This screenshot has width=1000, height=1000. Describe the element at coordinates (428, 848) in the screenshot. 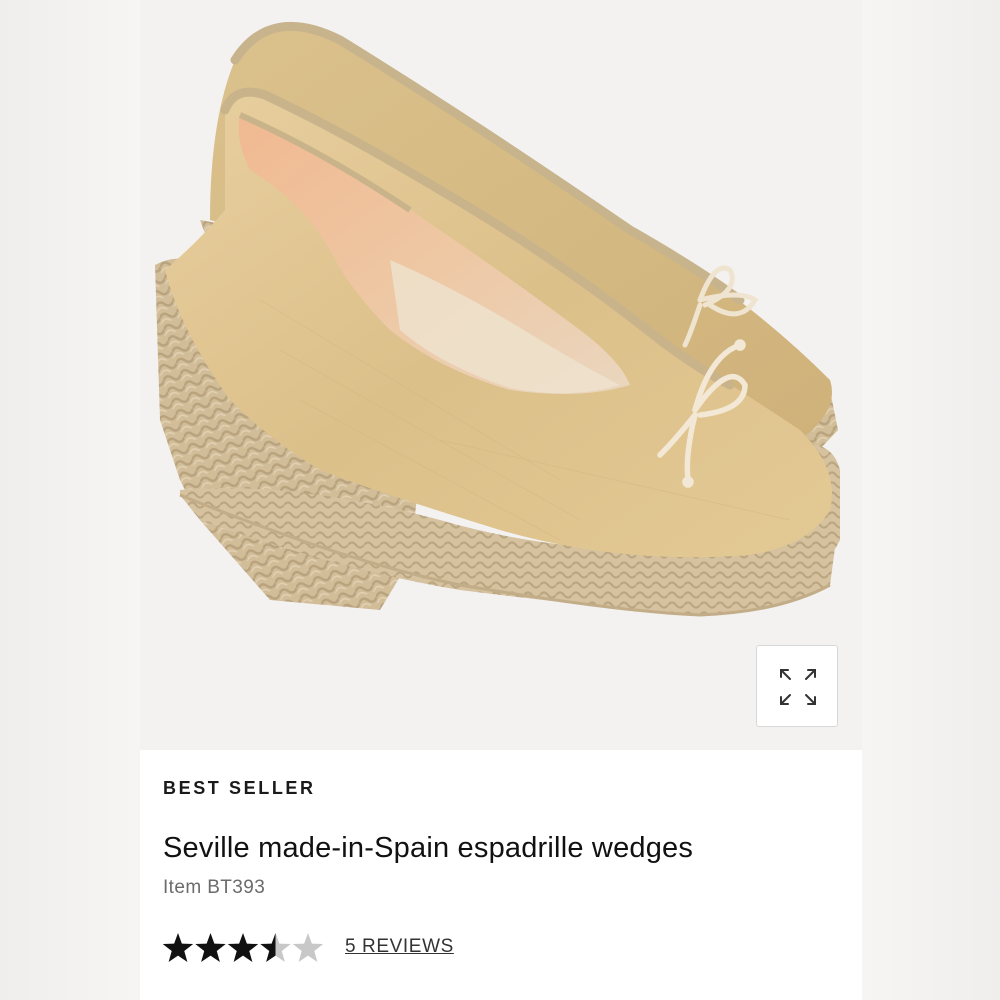

I see `product-title: Seville made-in-Spain espadrille wedges` at that location.